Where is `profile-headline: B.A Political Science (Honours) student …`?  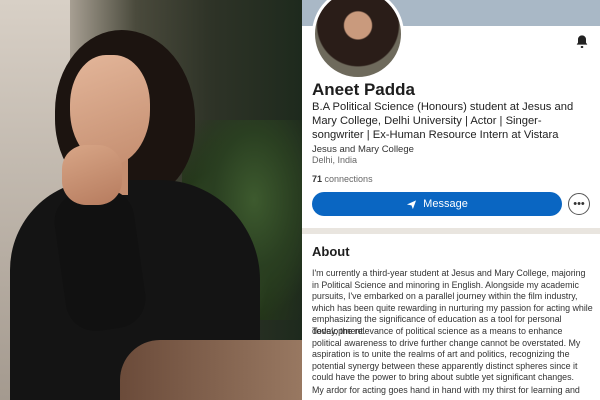 profile-headline: B.A Political Science (Honours) student … is located at coordinates (443, 121).